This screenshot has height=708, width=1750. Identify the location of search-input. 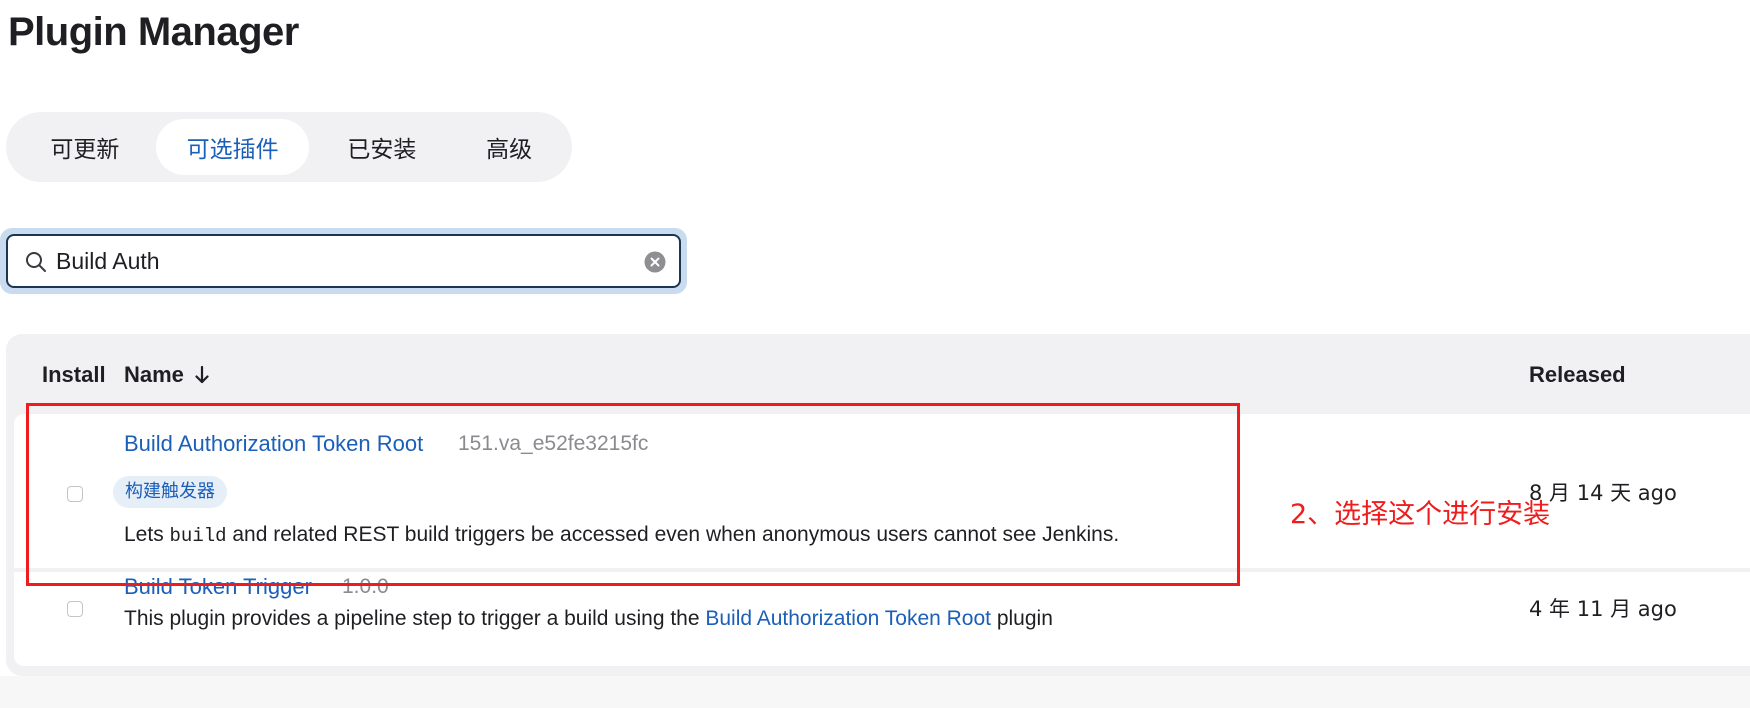
(346, 261).